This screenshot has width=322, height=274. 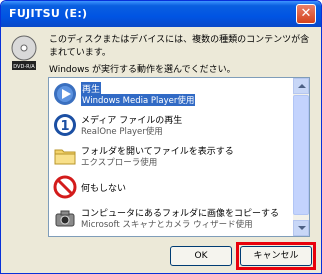 I want to click on scroll-down-button, so click(x=301, y=228).